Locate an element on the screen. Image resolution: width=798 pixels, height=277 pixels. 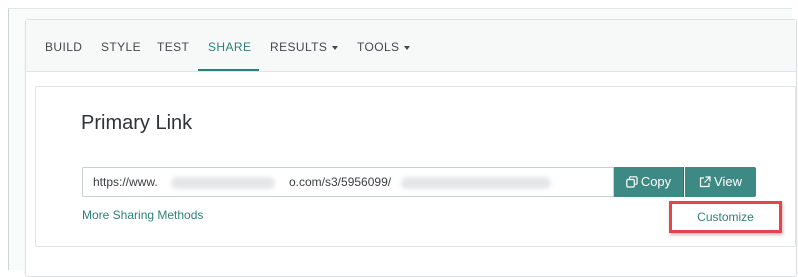
tab-results: RESULTS is located at coordinates (304, 47).